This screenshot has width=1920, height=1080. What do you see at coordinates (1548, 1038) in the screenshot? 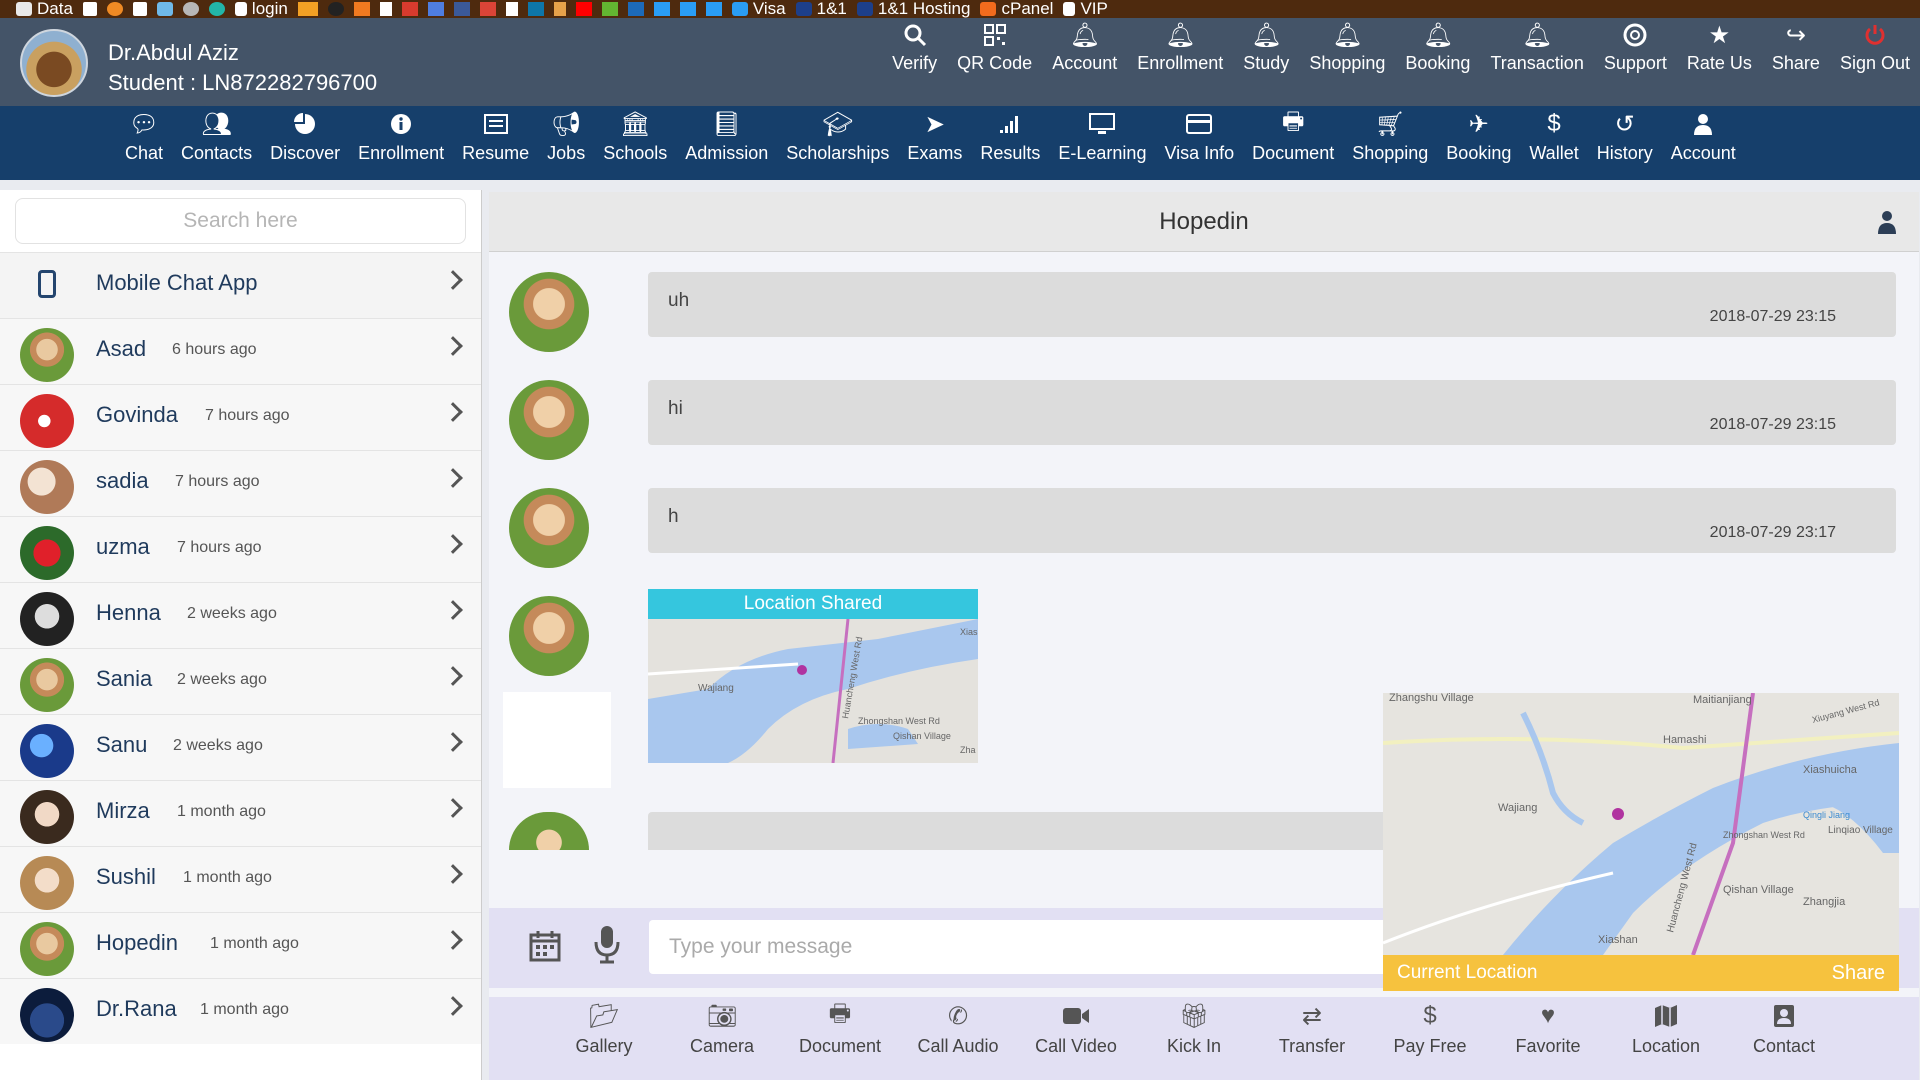
I see `favorite-button: ♥ Favorite` at bounding box center [1548, 1038].